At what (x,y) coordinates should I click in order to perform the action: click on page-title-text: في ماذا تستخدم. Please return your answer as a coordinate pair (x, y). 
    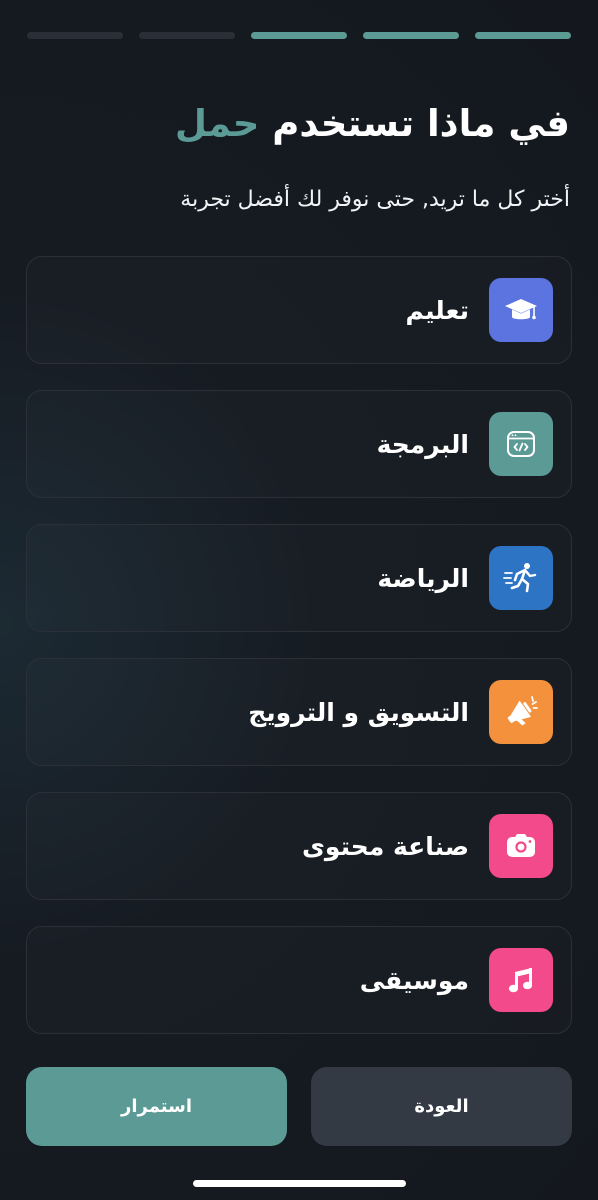
    Looking at the image, I should click on (414, 123).